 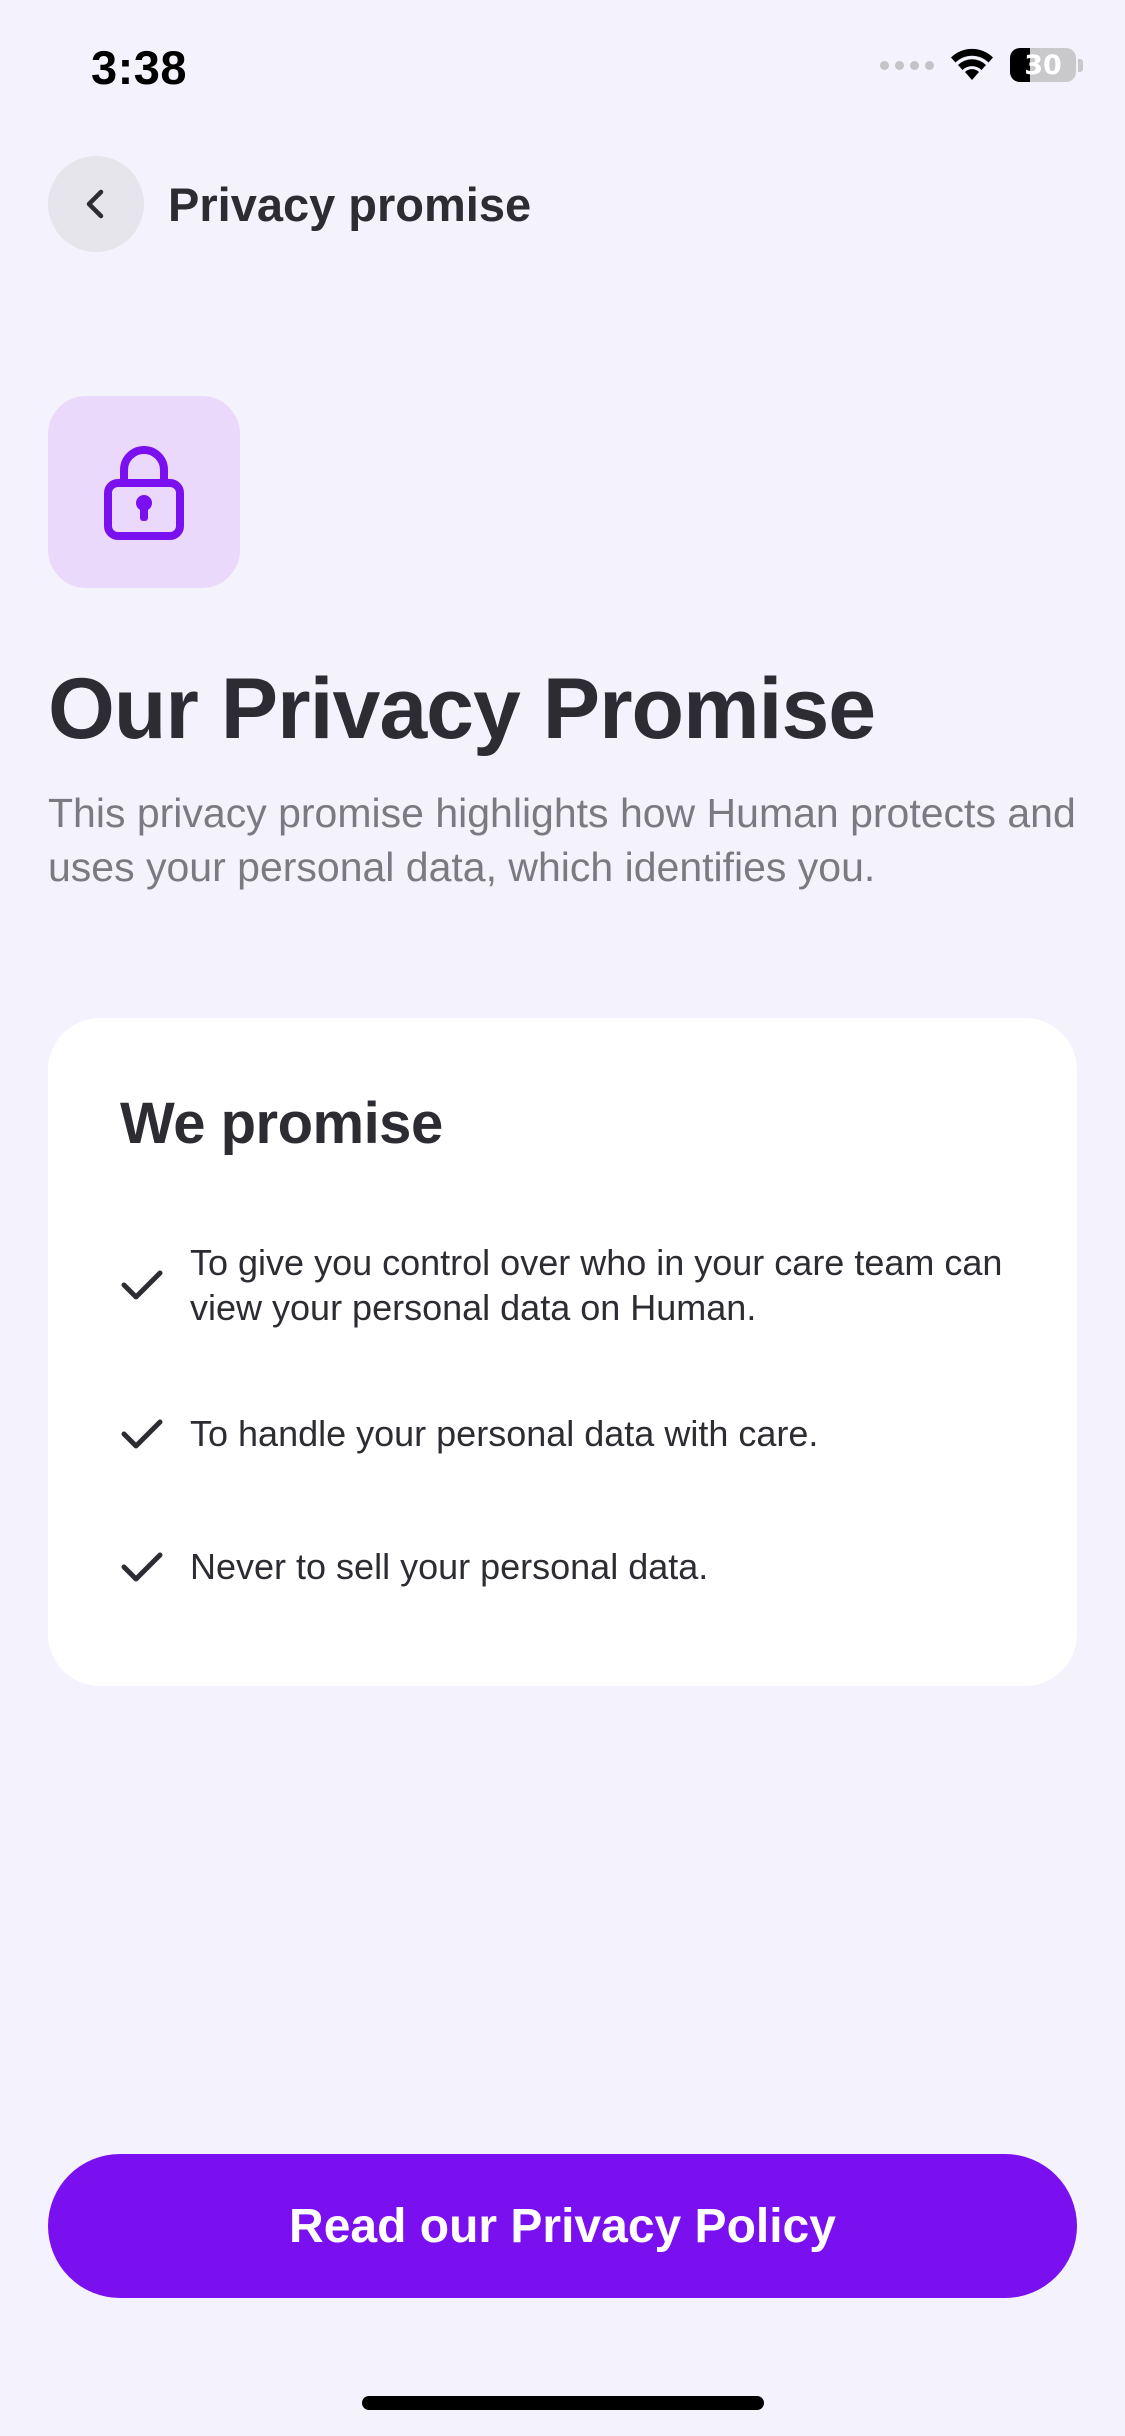 I want to click on promise-item: To handle your personal data with care., so click(x=570, y=1433).